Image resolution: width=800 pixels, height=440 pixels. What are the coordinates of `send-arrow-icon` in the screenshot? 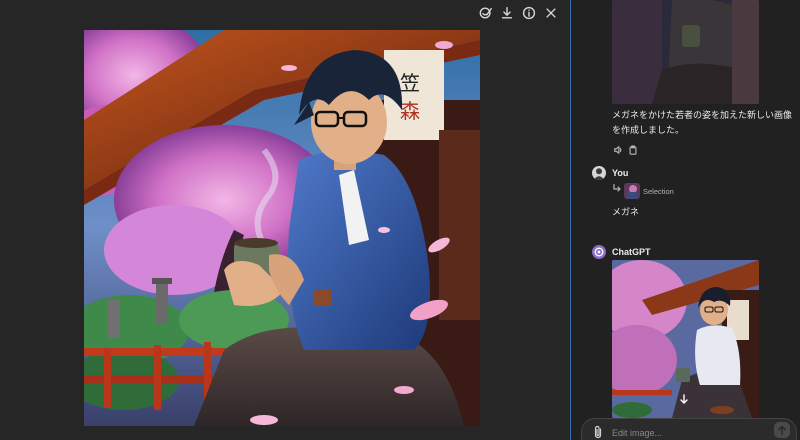 It's located at (782, 430).